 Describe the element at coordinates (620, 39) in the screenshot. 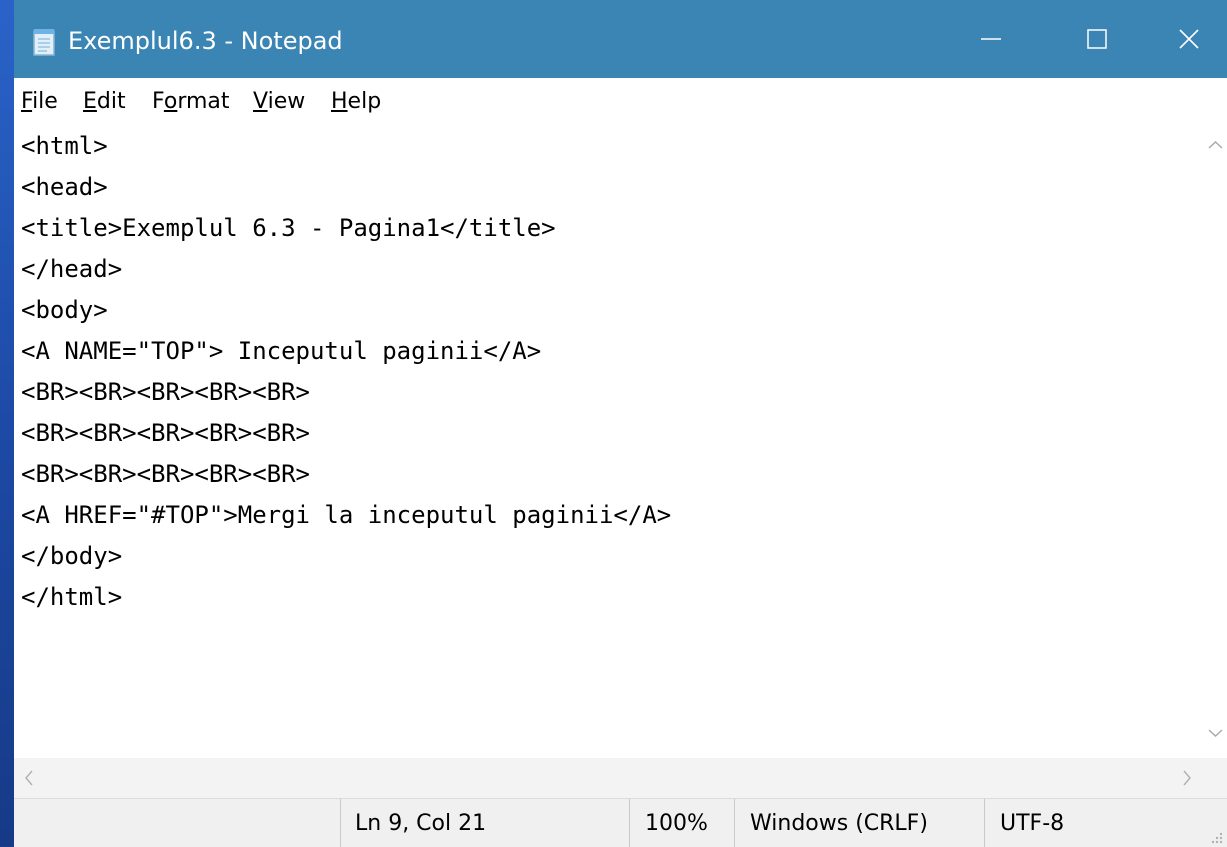

I see `title-bar: Exemplul6.3 - Notepad` at that location.